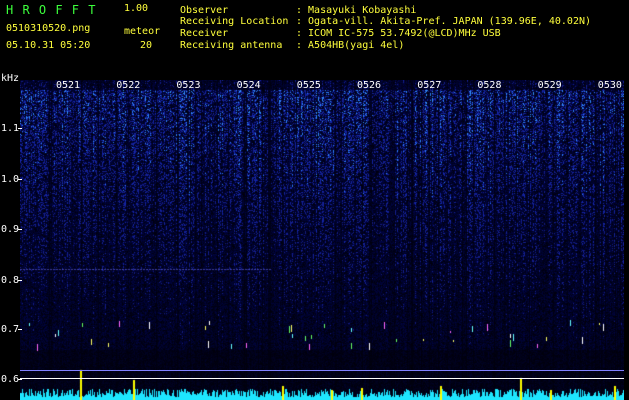 The height and width of the screenshot is (400, 629). What do you see at coordinates (234, 21) in the screenshot?
I see `location-label: Receiving Location` at bounding box center [234, 21].